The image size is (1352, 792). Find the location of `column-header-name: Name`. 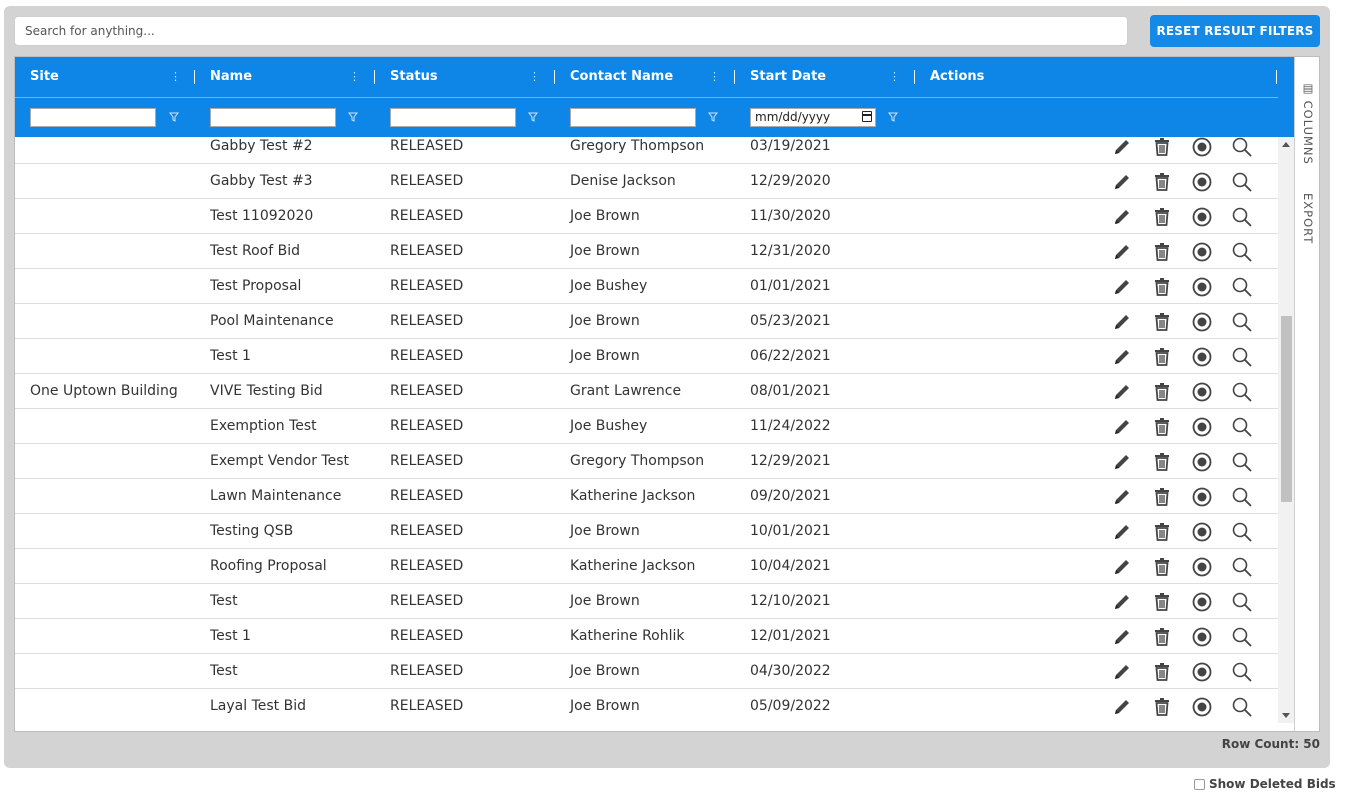

column-header-name: Name is located at coordinates (231, 77).